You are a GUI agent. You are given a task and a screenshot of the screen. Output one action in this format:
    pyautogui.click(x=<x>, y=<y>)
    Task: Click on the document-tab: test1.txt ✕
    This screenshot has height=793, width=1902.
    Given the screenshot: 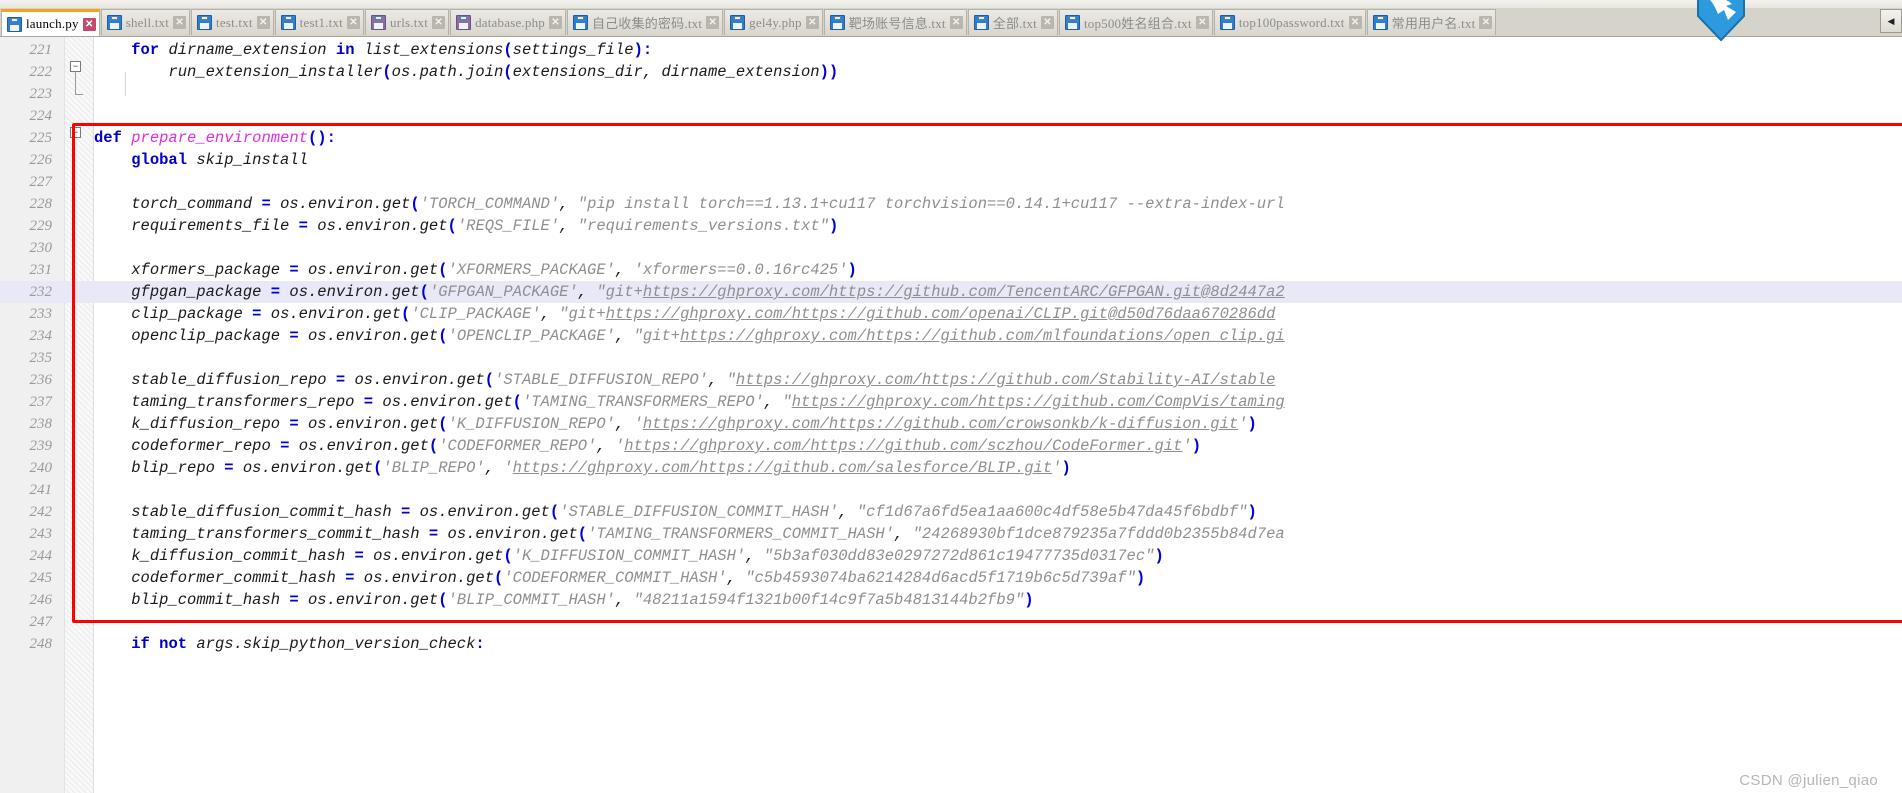 What is the action you would take?
    pyautogui.click(x=319, y=22)
    